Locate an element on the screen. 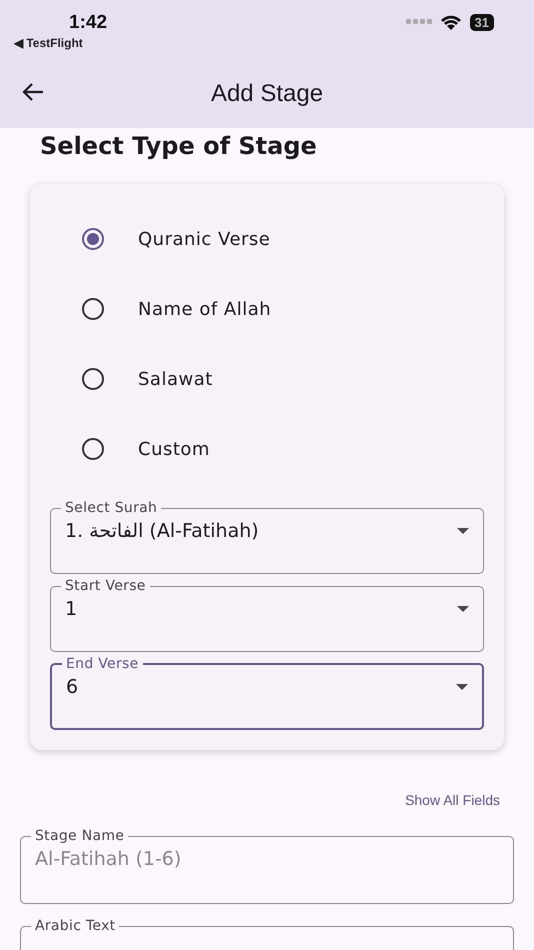  radio-label: Custom is located at coordinates (174, 449).